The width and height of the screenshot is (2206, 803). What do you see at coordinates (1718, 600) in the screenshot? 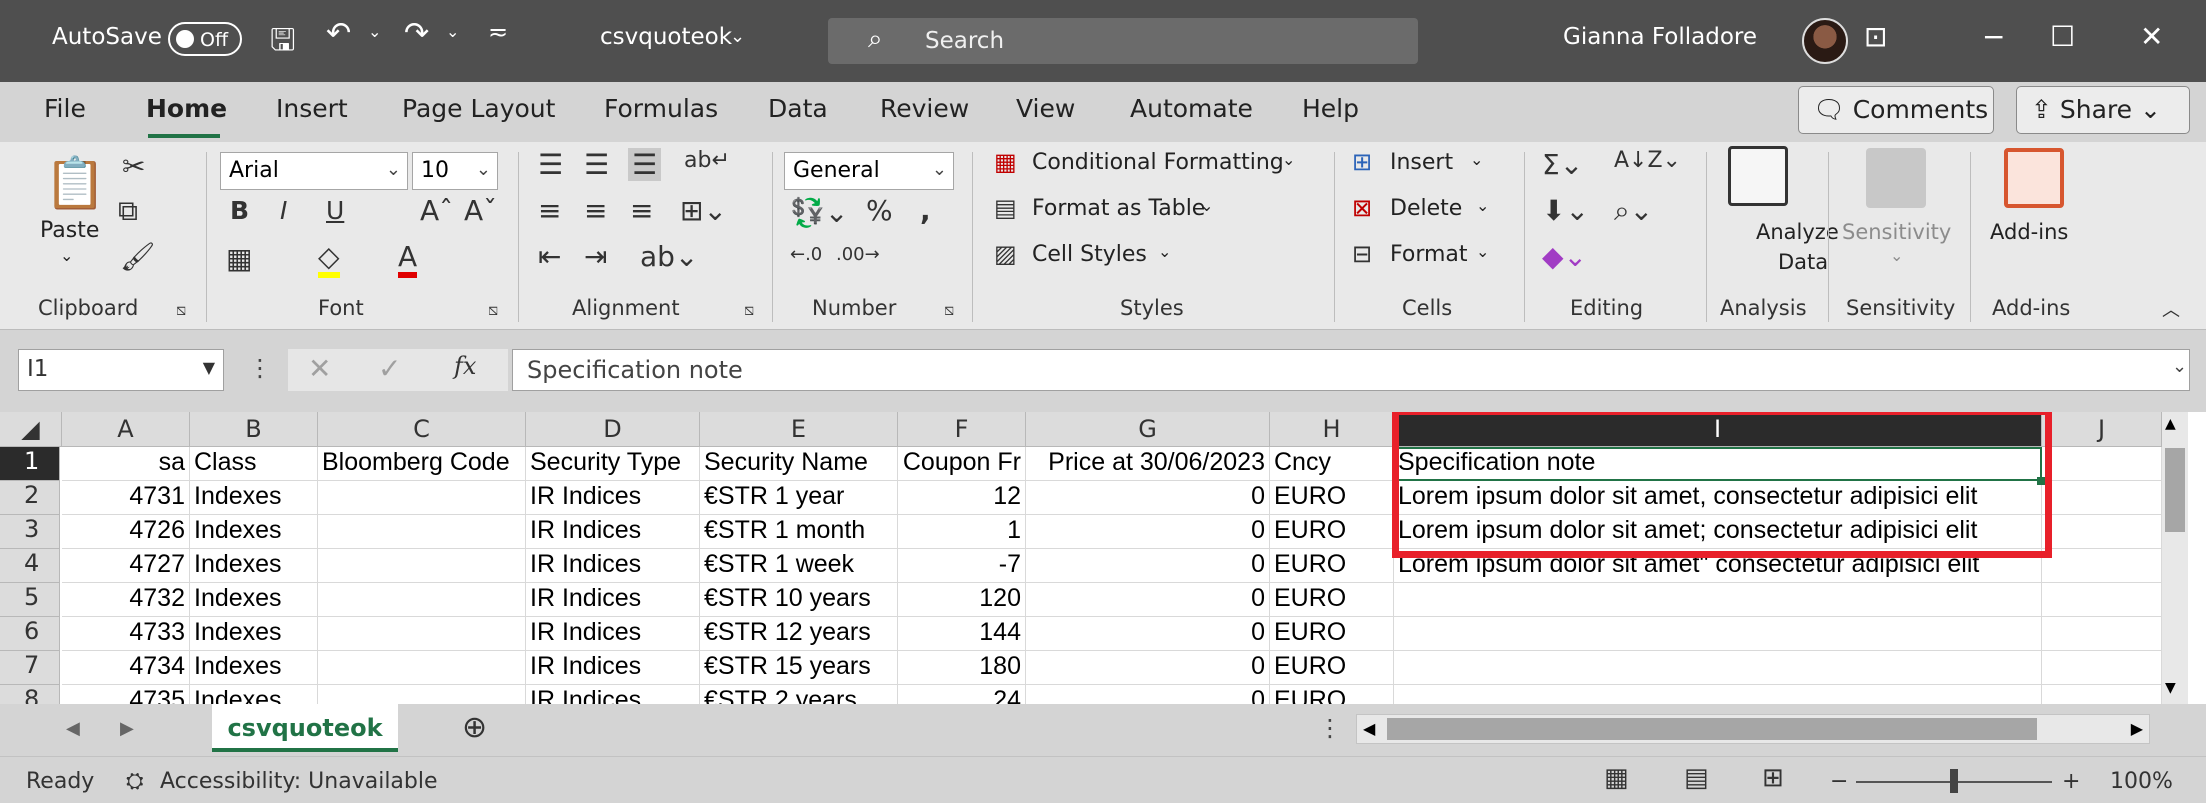
I see `cell-i5` at bounding box center [1718, 600].